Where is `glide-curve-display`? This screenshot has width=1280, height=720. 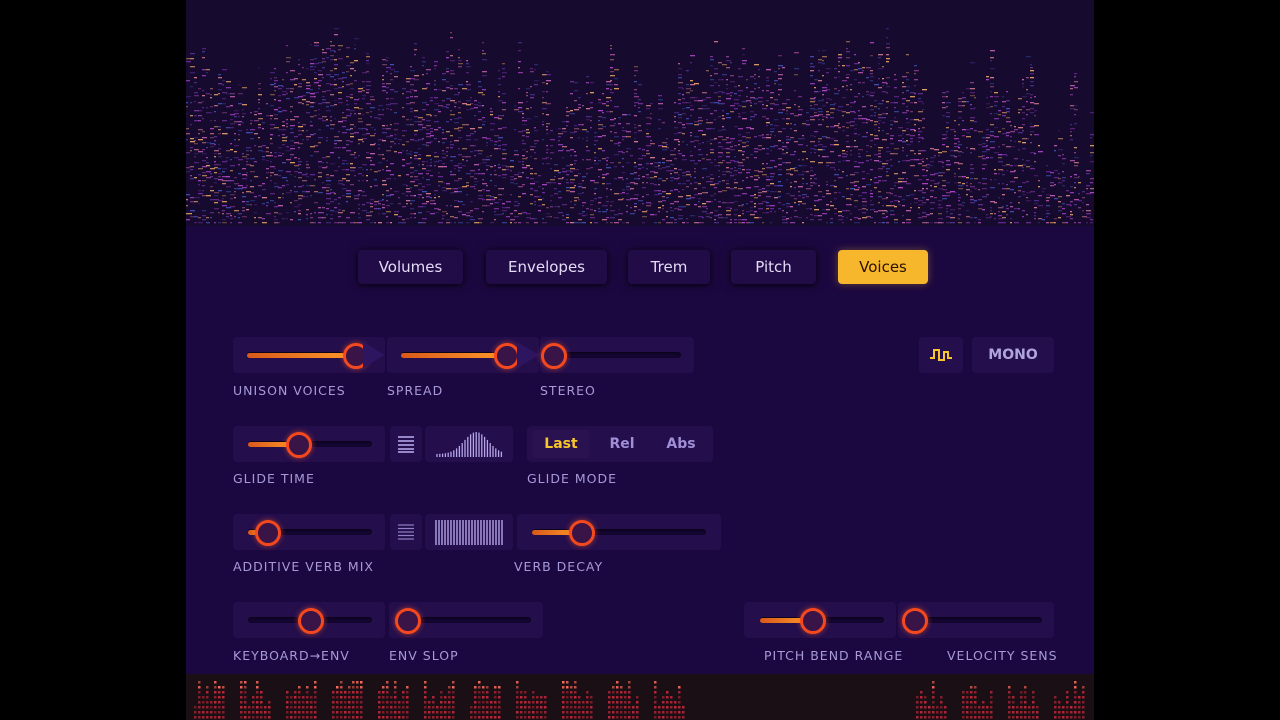
glide-curve-display is located at coordinates (469, 444).